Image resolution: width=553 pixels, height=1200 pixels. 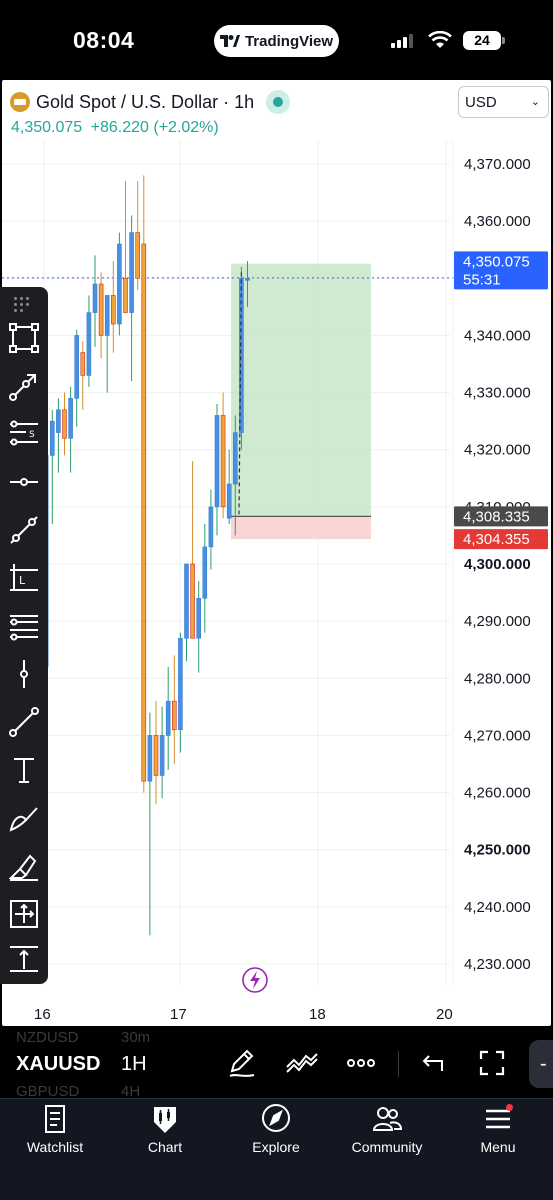 I want to click on profit-zone, so click(x=301, y=390).